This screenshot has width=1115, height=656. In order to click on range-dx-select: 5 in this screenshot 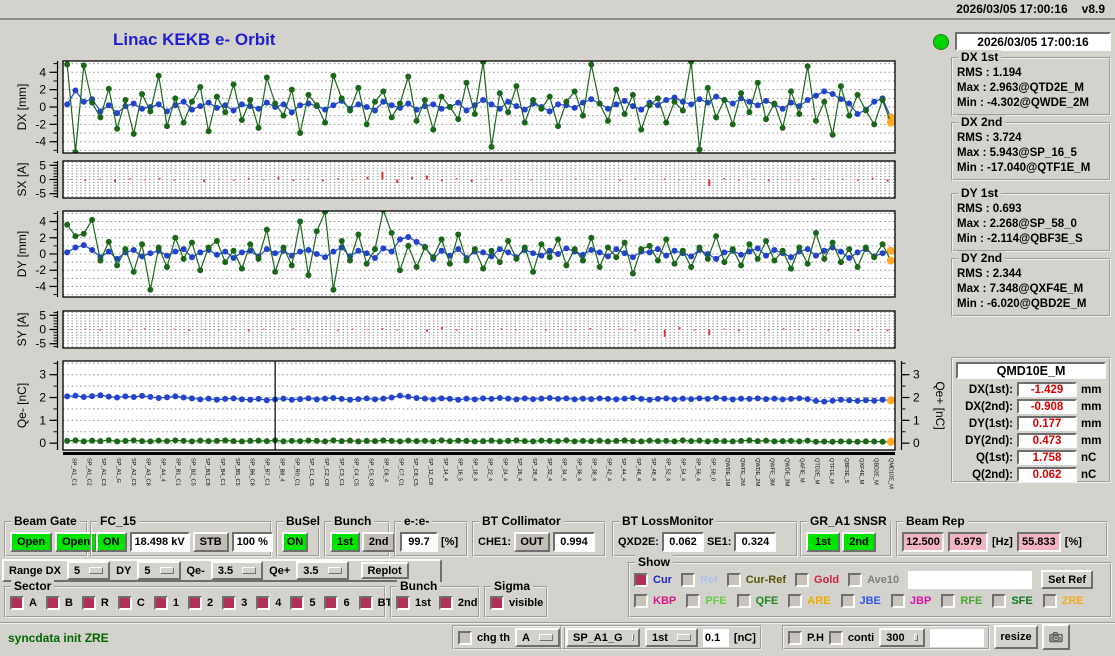, I will do `click(88, 570)`.